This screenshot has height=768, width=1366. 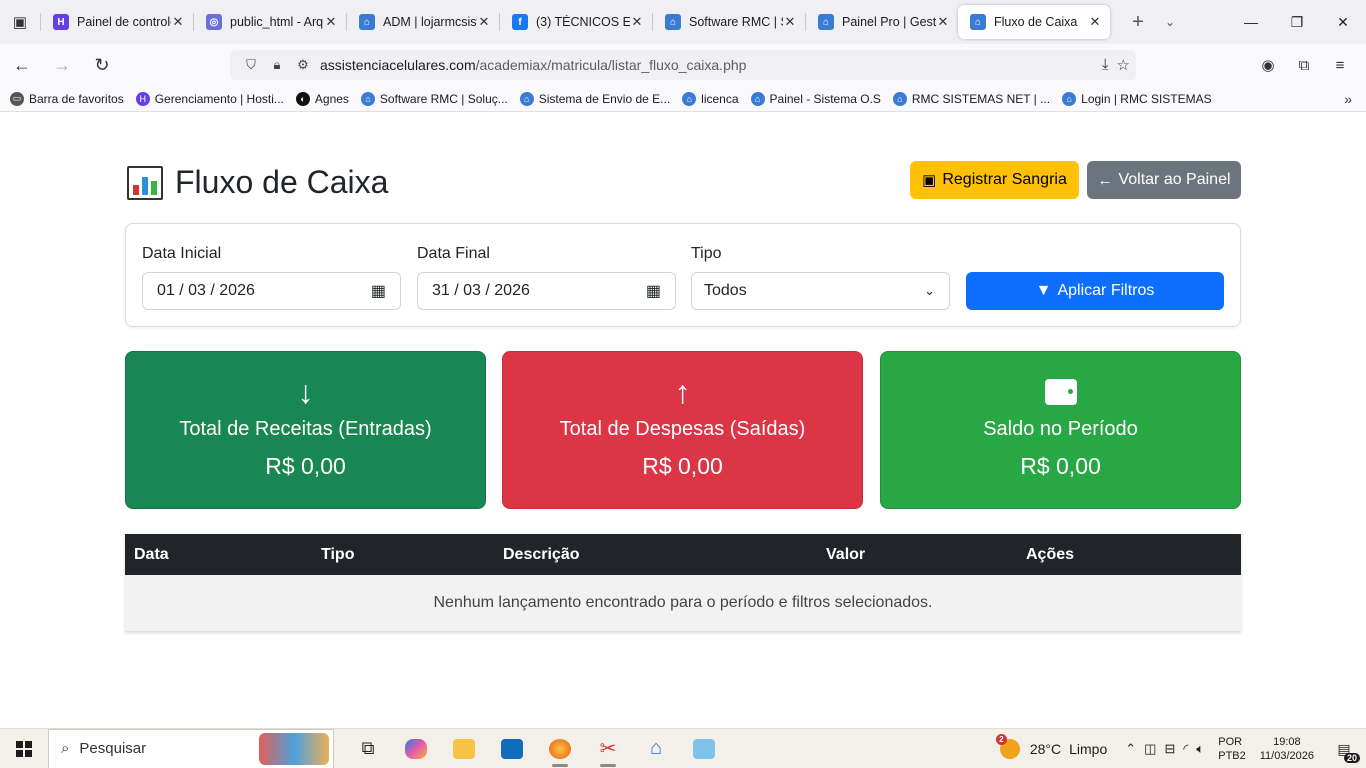 What do you see at coordinates (882, 22) in the screenshot?
I see `browser-tab-5: ⌂ Painel Pro | Gestão✕` at bounding box center [882, 22].